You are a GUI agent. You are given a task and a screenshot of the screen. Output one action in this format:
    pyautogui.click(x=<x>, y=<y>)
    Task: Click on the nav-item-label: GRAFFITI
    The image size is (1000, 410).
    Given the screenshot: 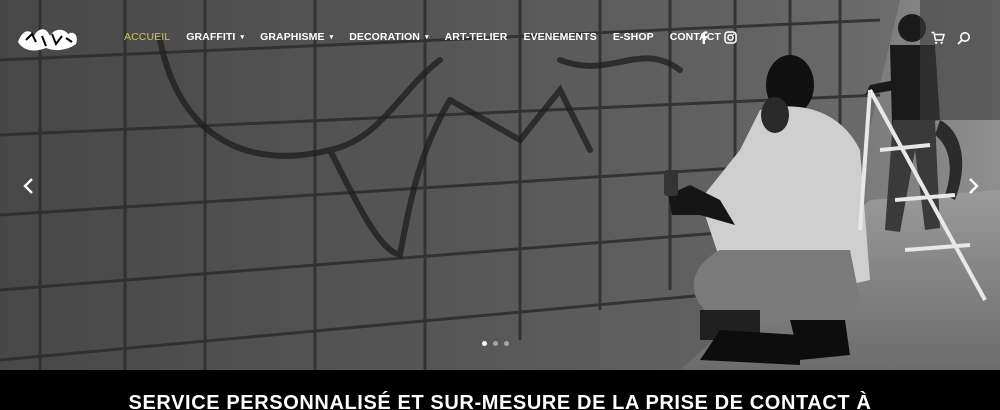 What is the action you would take?
    pyautogui.click(x=211, y=37)
    